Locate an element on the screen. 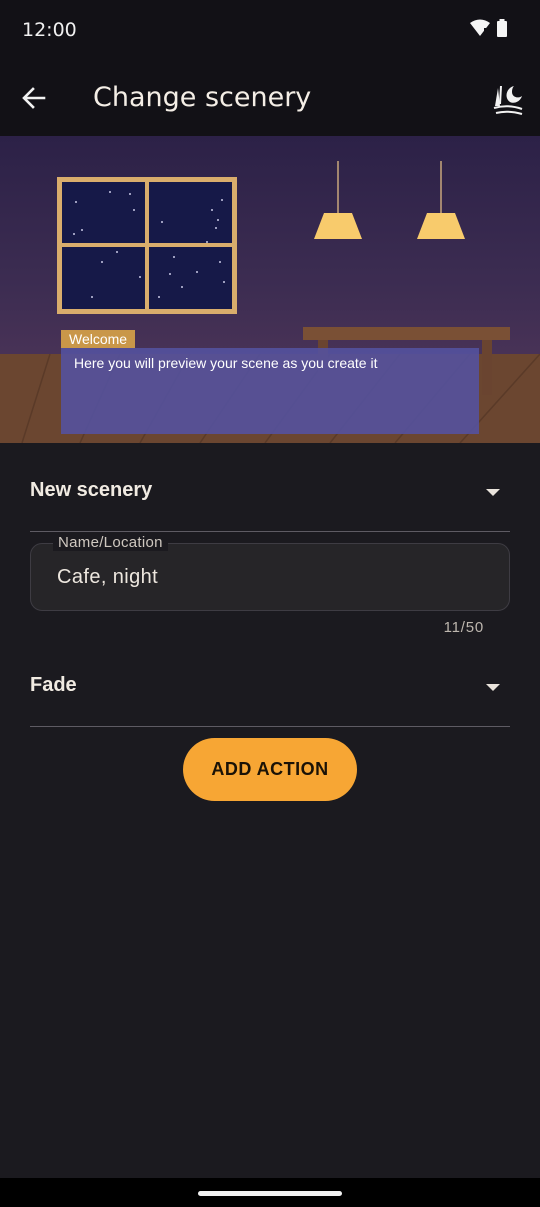 This screenshot has height=1207, width=540. name-location-input: Cafe, night is located at coordinates (107, 577).